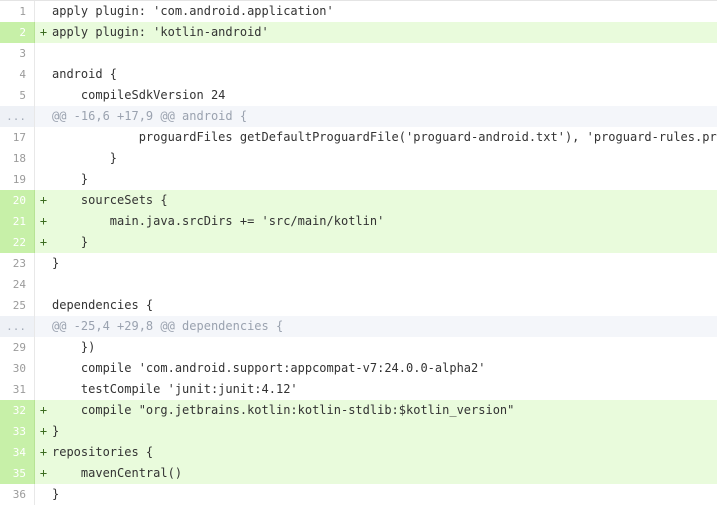 This screenshot has width=717, height=514. I want to click on line-number: 3, so click(17, 53).